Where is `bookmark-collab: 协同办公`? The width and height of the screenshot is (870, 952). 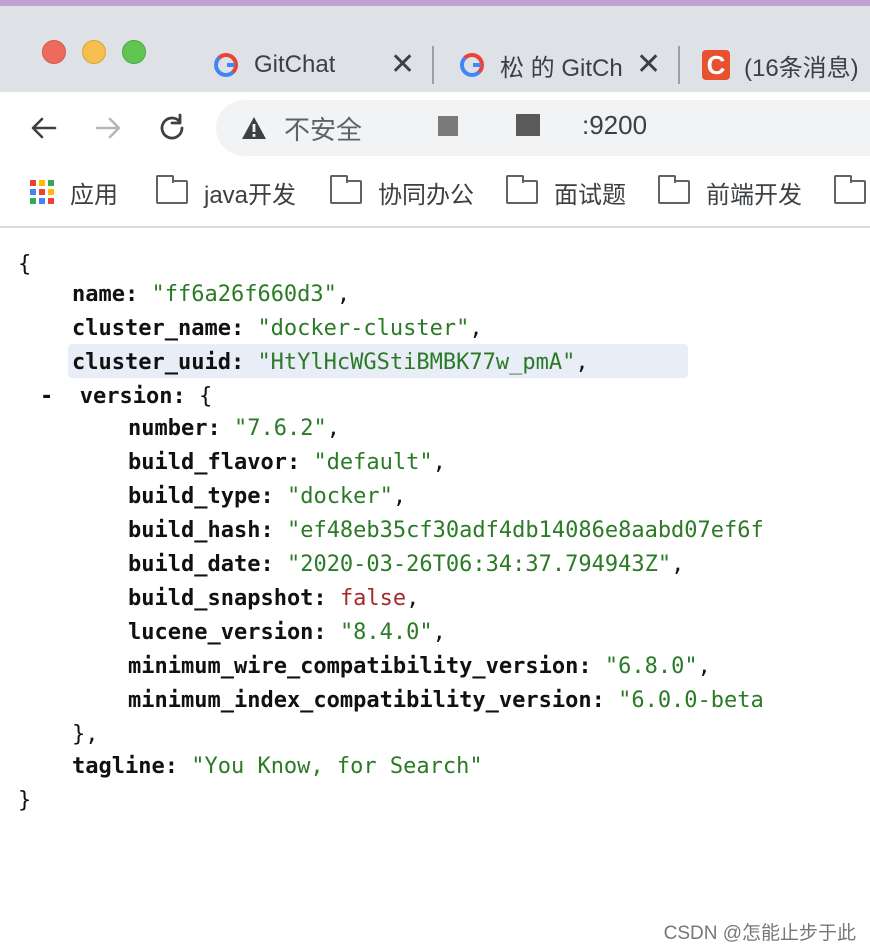
bookmark-collab: 协同办公 is located at coordinates (402, 192).